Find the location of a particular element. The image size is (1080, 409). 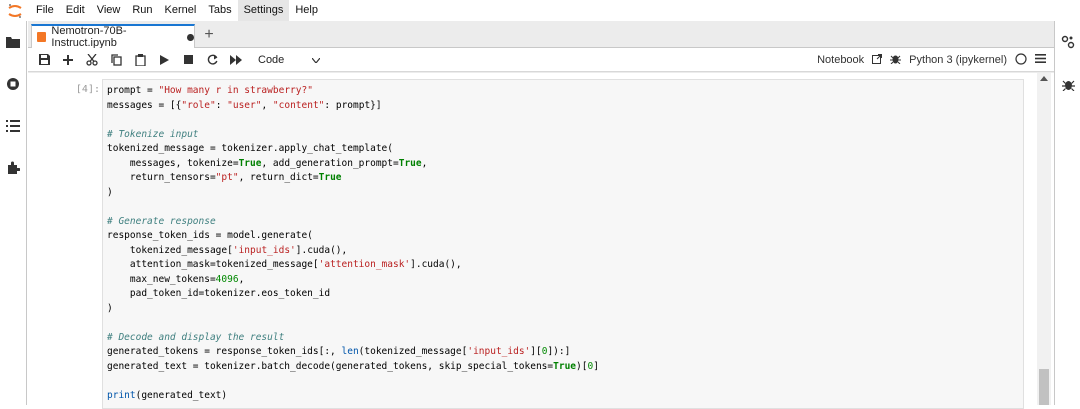

paste-icon is located at coordinates (140, 60).